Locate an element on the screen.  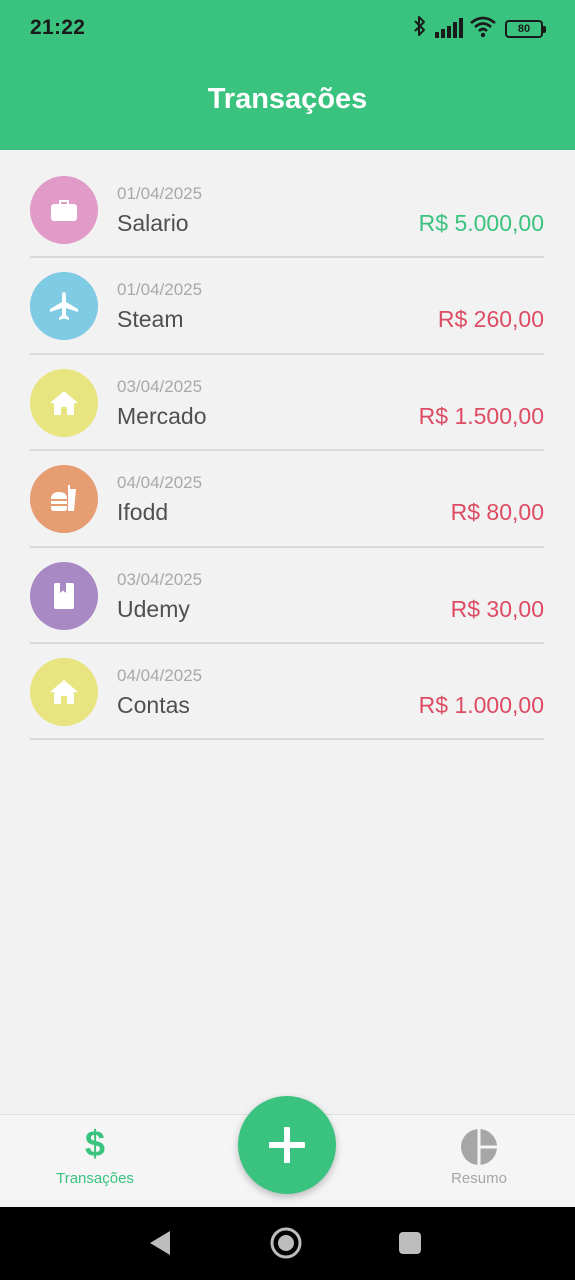
transaction-name: Mercado is located at coordinates (162, 415).